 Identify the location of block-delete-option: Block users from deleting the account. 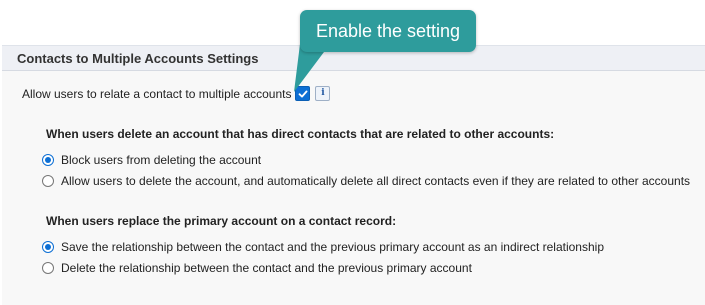
(151, 160).